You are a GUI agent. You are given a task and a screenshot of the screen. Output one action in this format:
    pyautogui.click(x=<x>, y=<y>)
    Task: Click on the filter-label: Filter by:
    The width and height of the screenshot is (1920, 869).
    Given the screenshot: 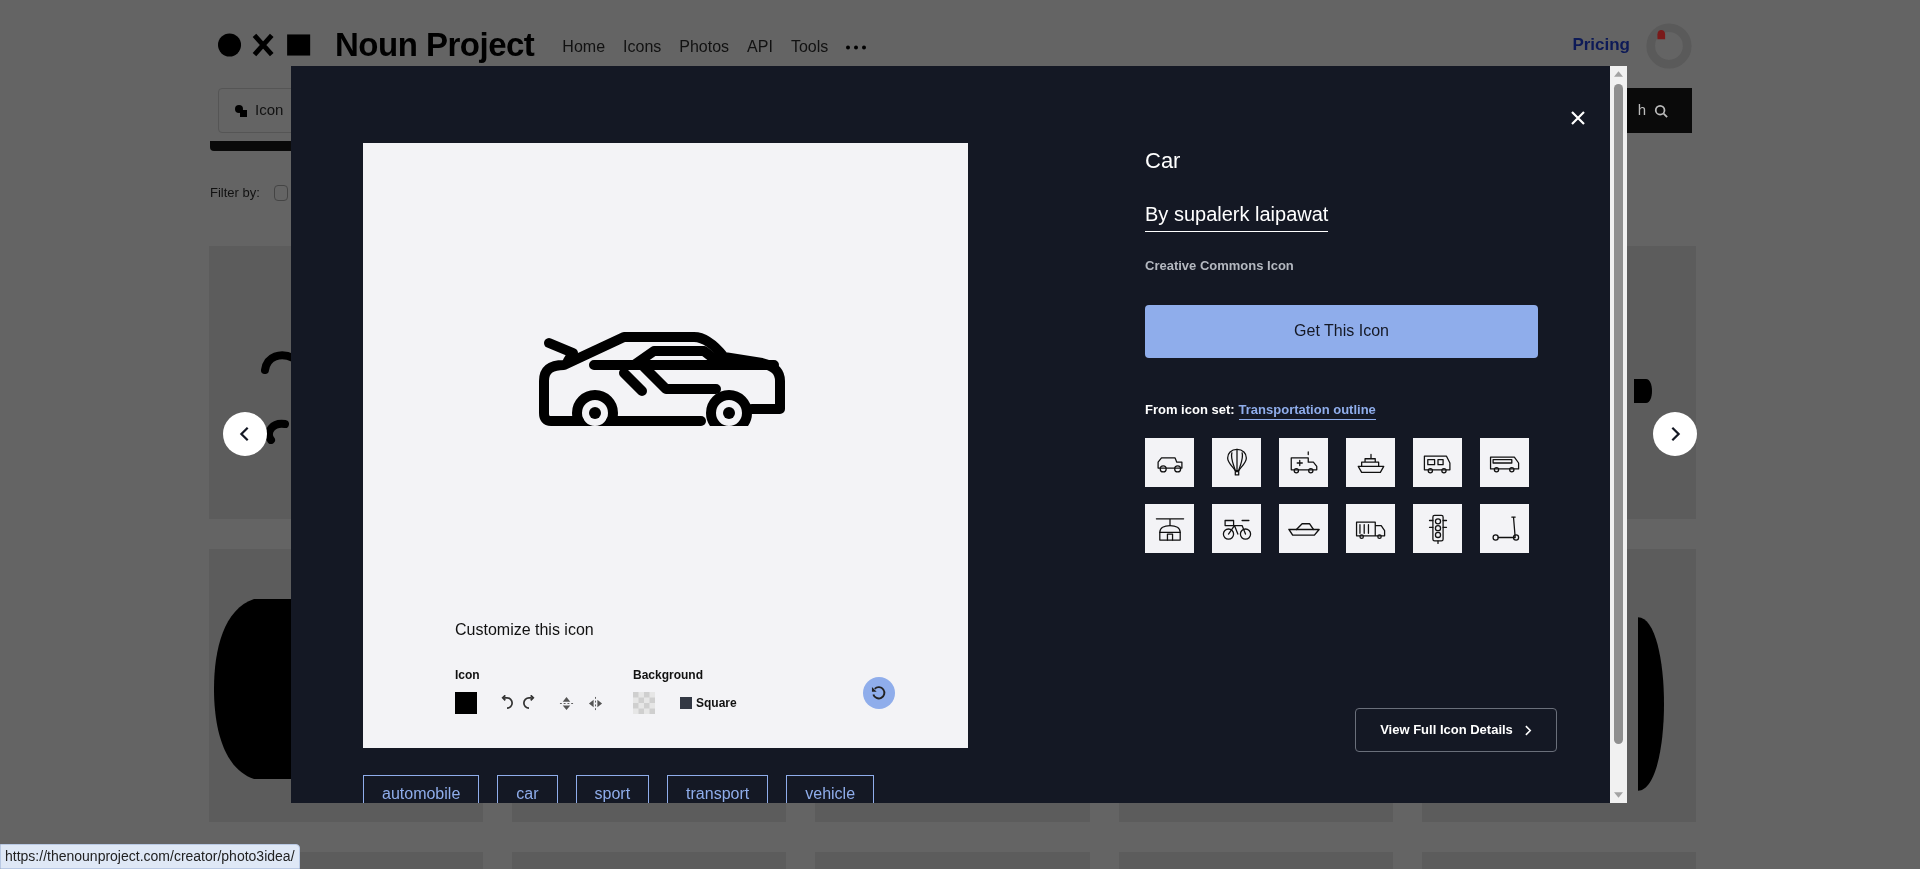 What is the action you would take?
    pyautogui.click(x=235, y=193)
    